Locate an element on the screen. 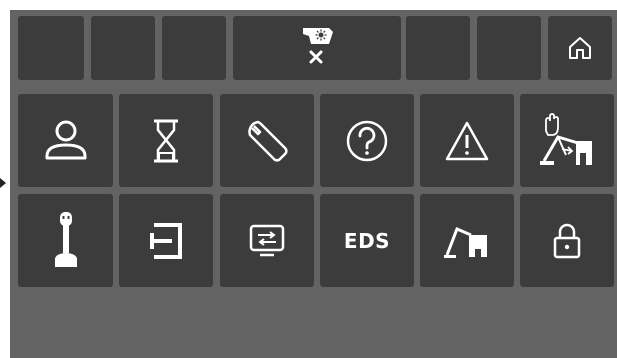 The width and height of the screenshot is (617, 358). camera-light-off-icon is located at coordinates (318, 46).